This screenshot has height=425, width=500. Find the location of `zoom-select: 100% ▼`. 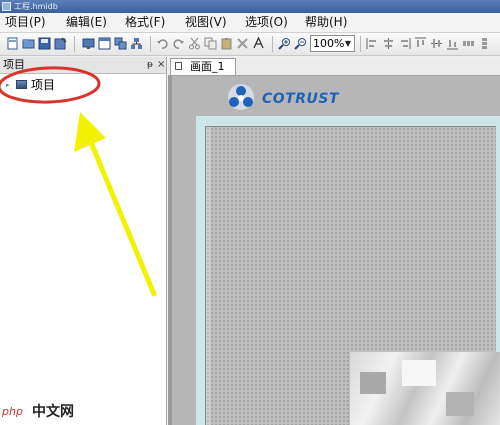

zoom-select: 100% ▼ is located at coordinates (332, 43).